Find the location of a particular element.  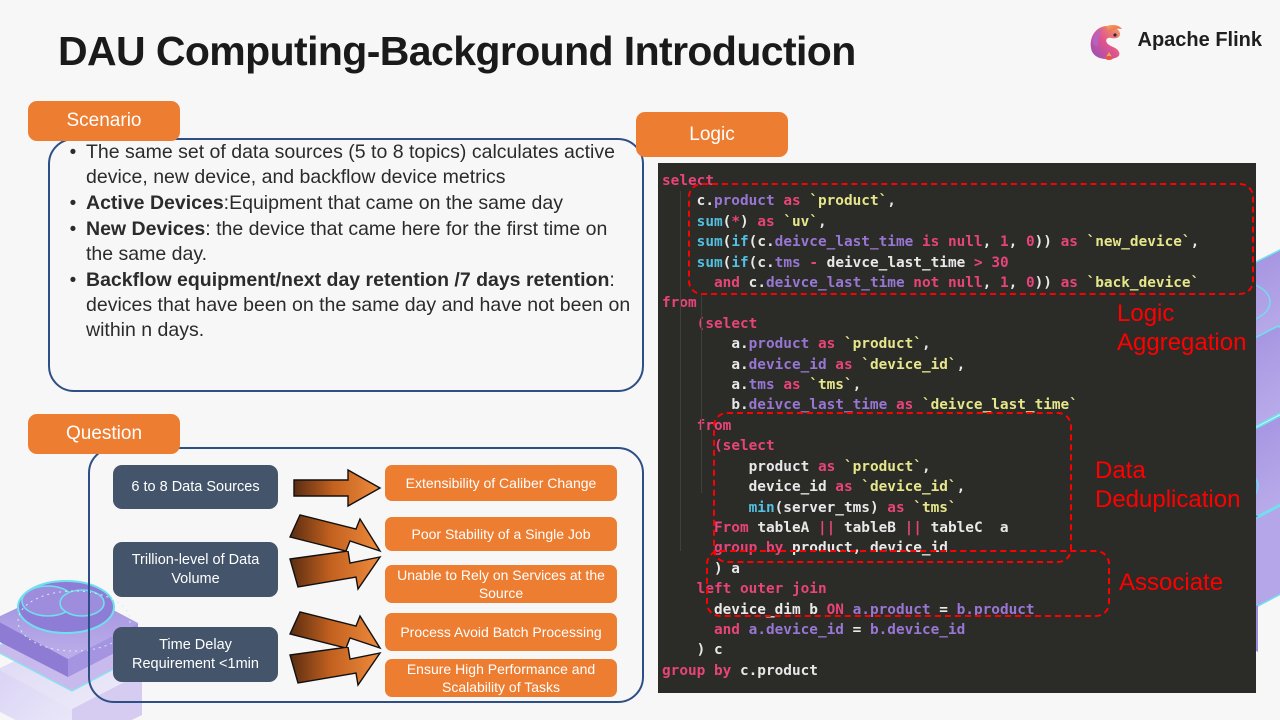

highlight-box-data-deduplication is located at coordinates (892, 487).